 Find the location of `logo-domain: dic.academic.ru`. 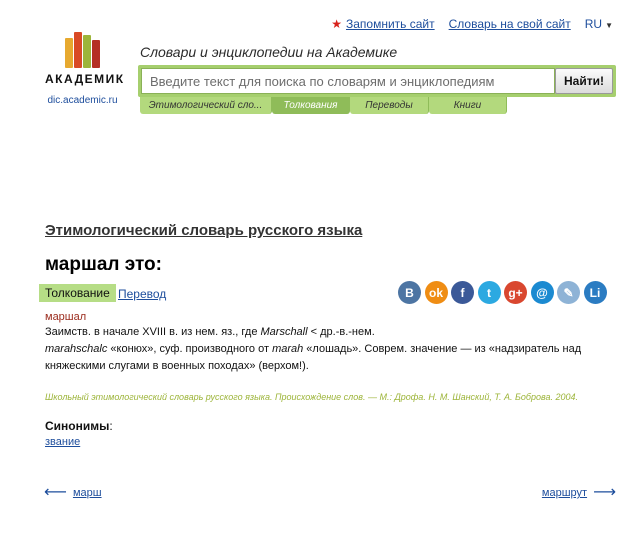

logo-domain: dic.academic.ru is located at coordinates (82, 100).